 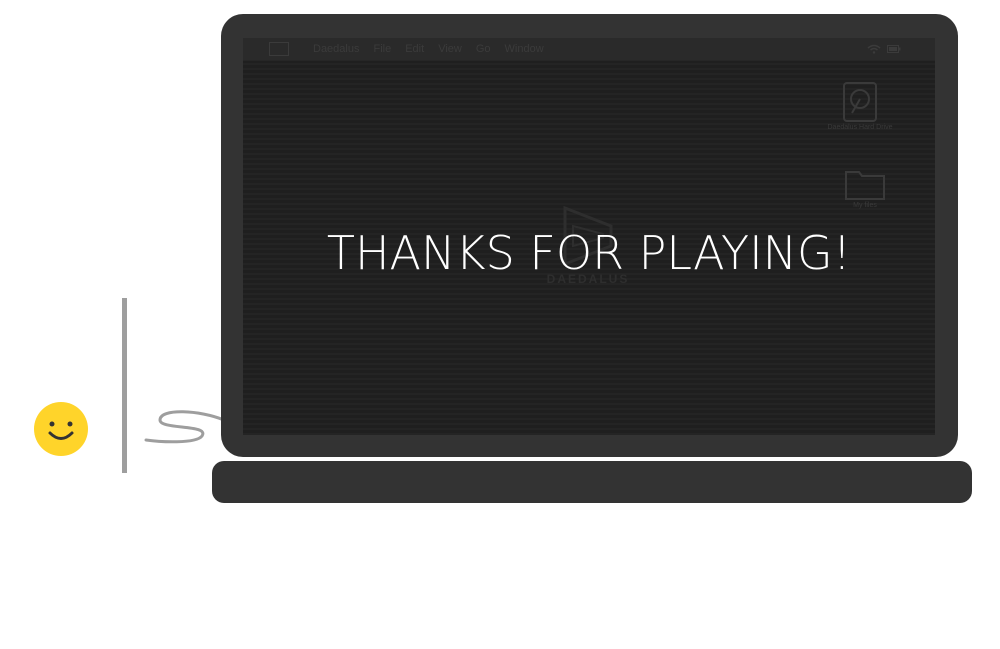 I want to click on folder-label: My files, so click(x=865, y=205).